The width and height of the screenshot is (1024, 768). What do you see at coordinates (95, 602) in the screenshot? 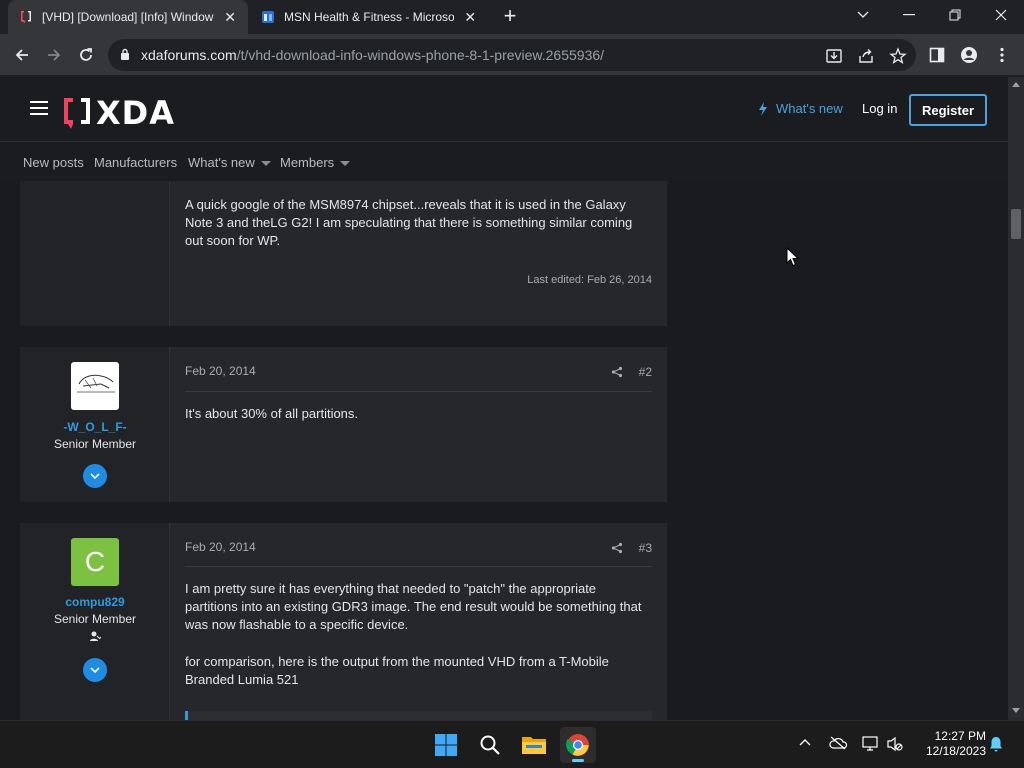
I see `username-link: compu829` at bounding box center [95, 602].